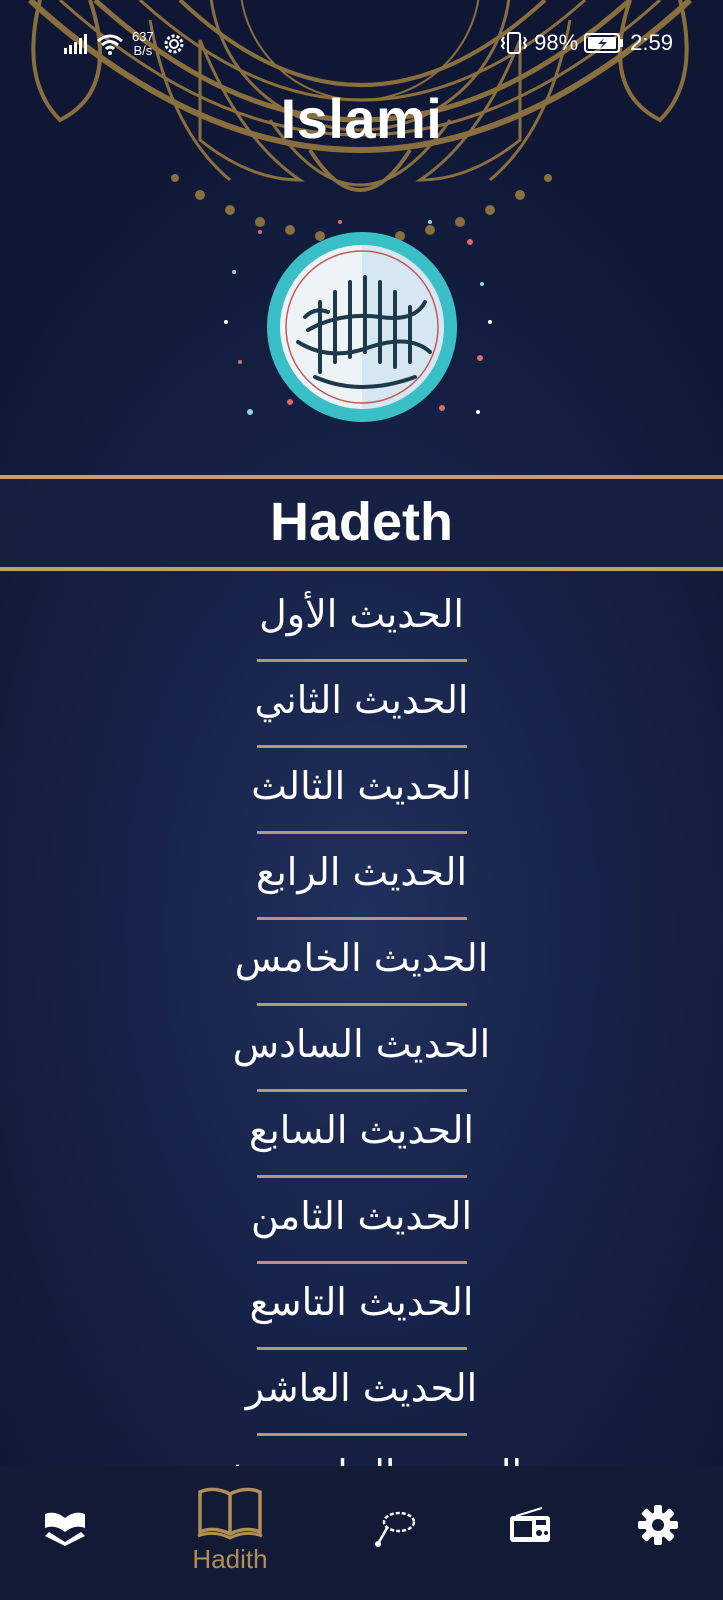 Image resolution: width=723 pixels, height=1600 pixels. I want to click on battery-percent: 98%, so click(556, 42).